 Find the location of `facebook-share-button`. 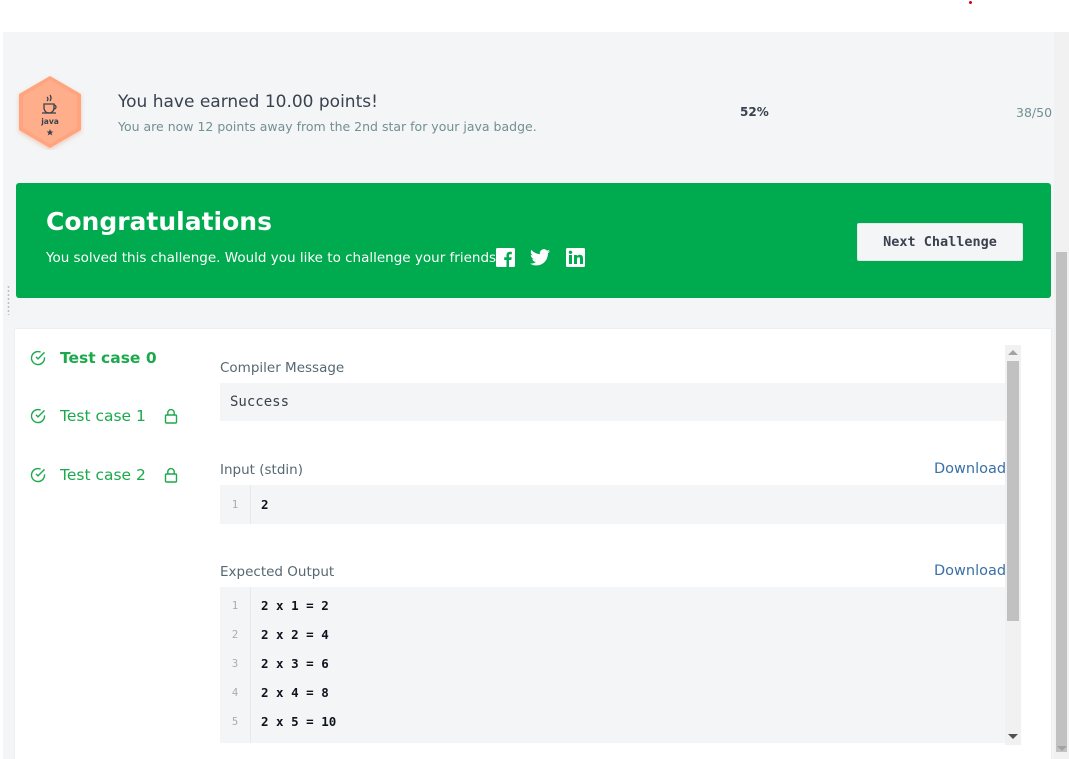

facebook-share-button is located at coordinates (505, 257).